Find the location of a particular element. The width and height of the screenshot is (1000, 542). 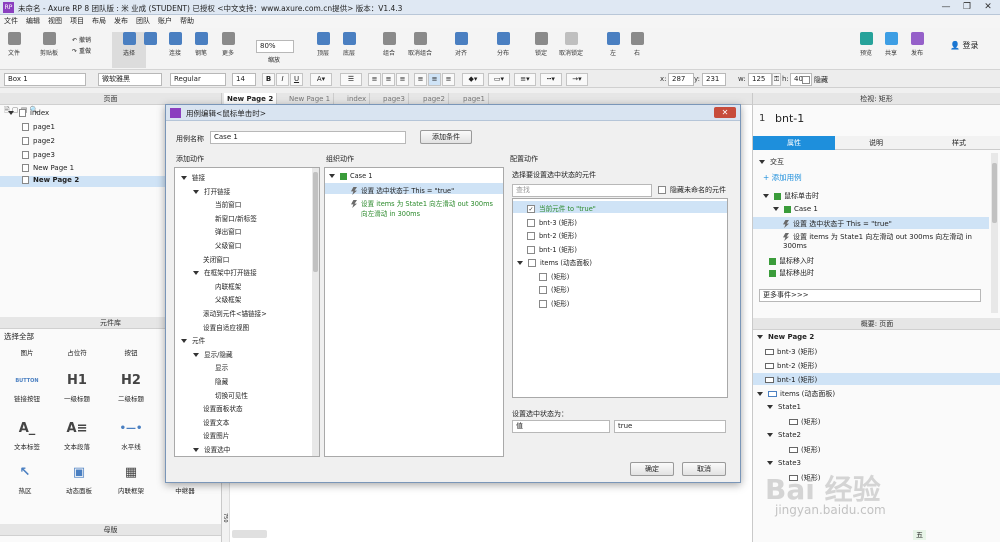

menu-project: 项目 is located at coordinates (77, 21).